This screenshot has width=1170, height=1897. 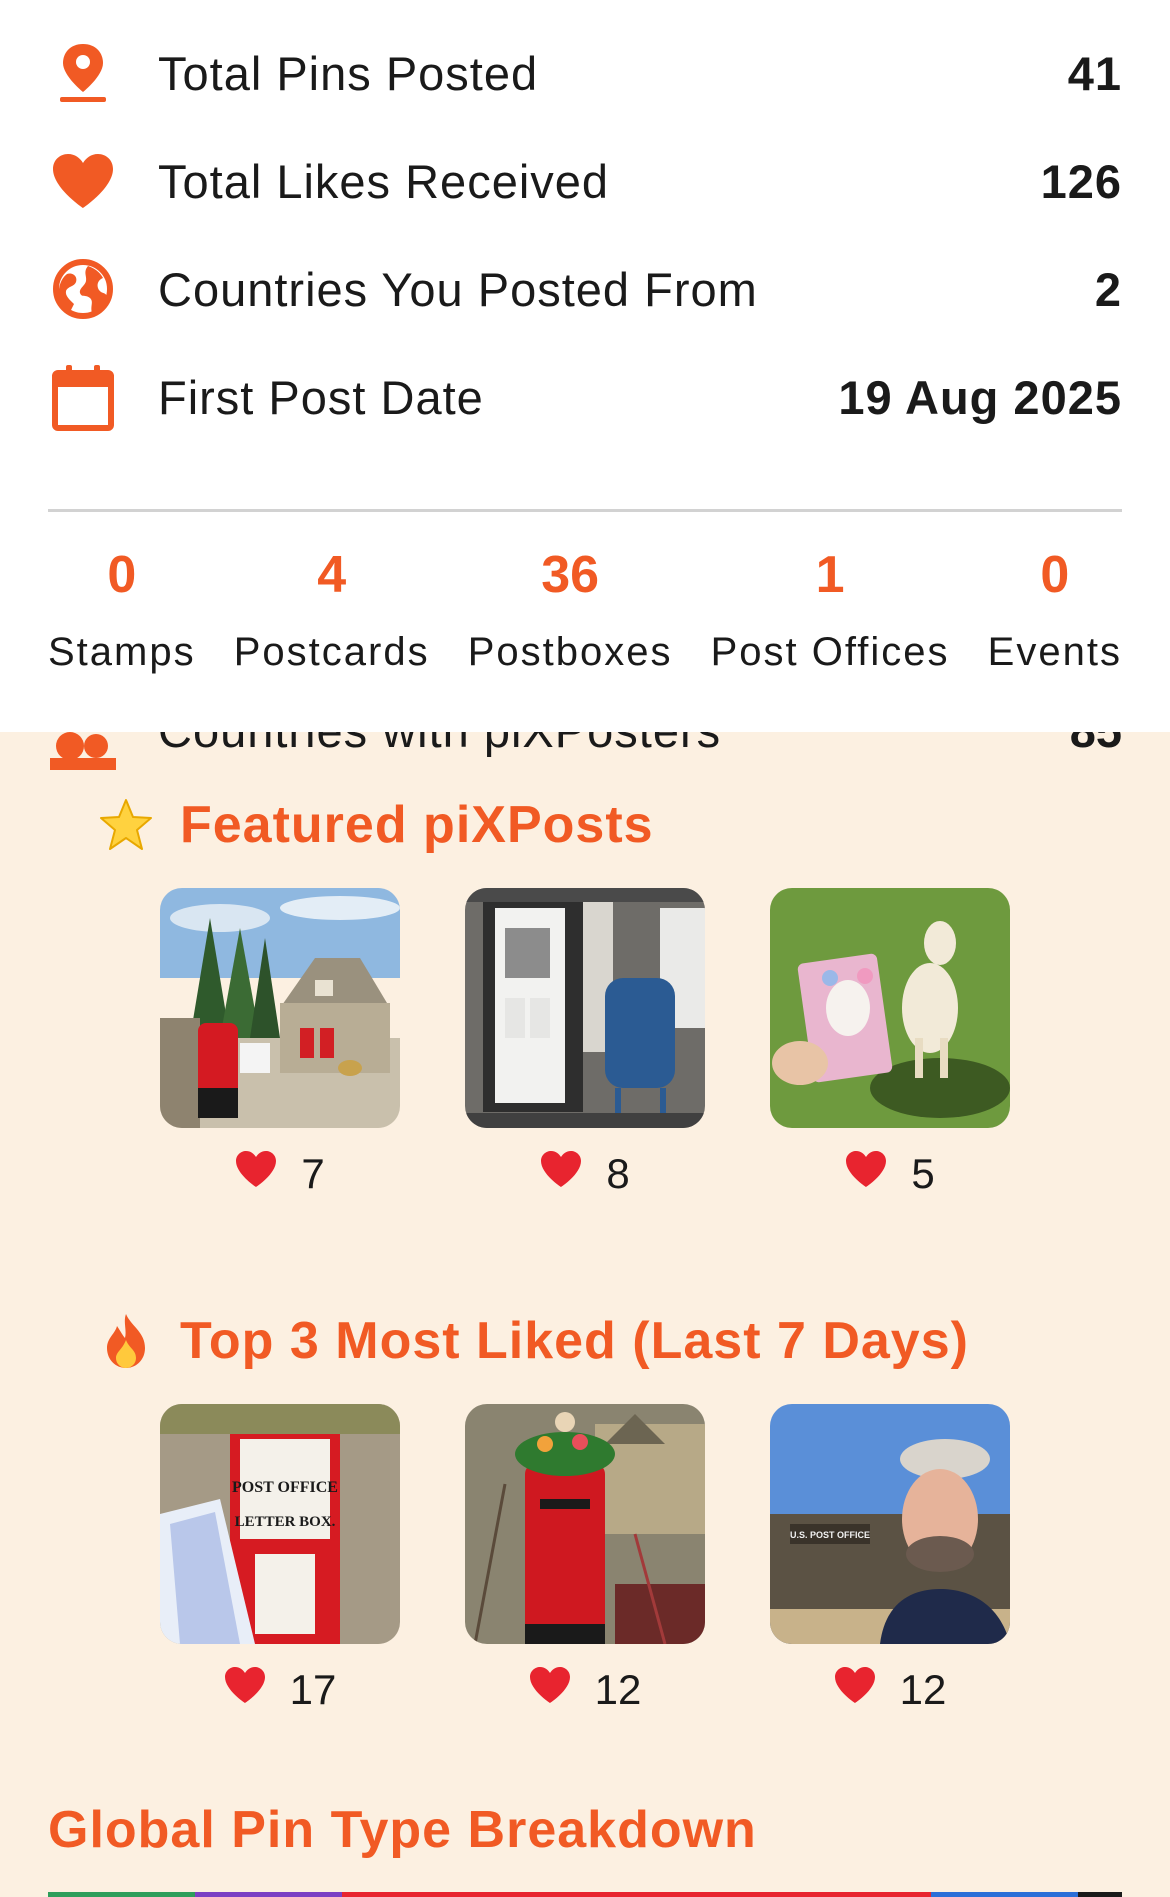 I want to click on count-value: 1, so click(x=830, y=575).